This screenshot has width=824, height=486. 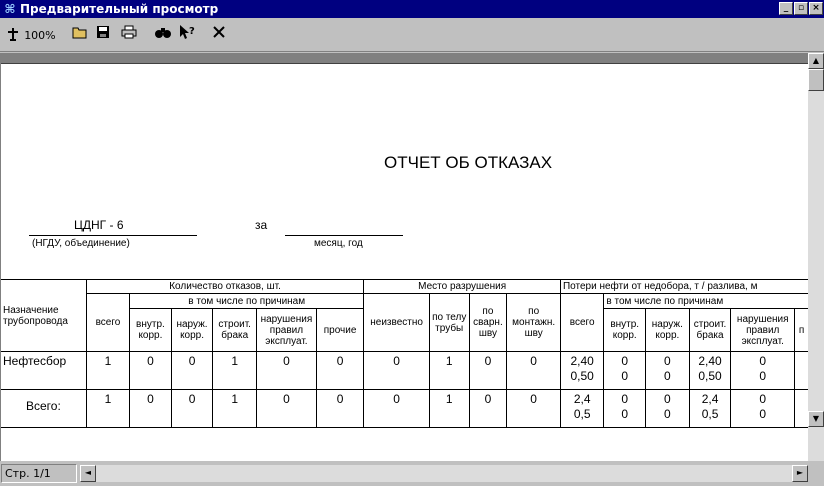 I want to click on col-weld-seam-header: по сварн. шву, so click(x=488, y=322).